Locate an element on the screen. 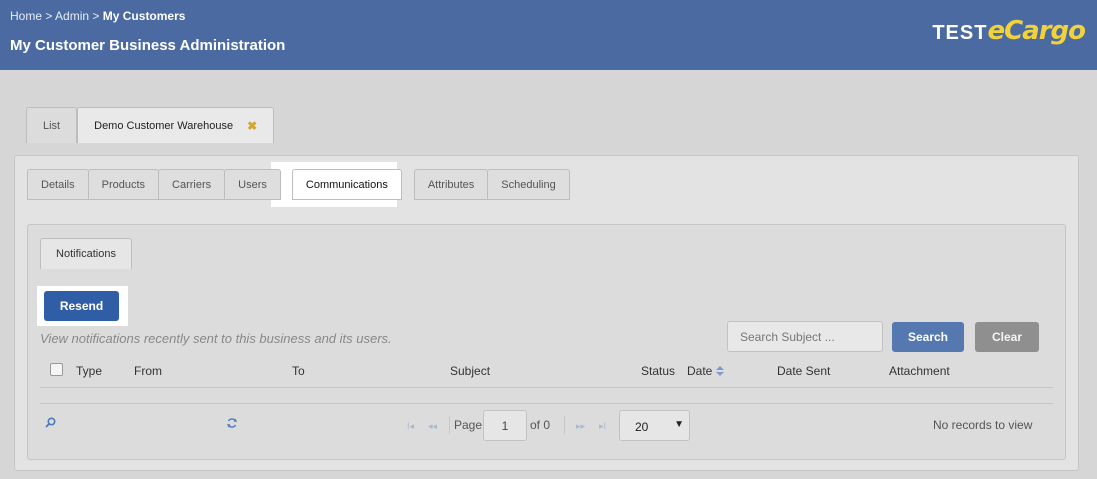  search-button: Search is located at coordinates (928, 337).